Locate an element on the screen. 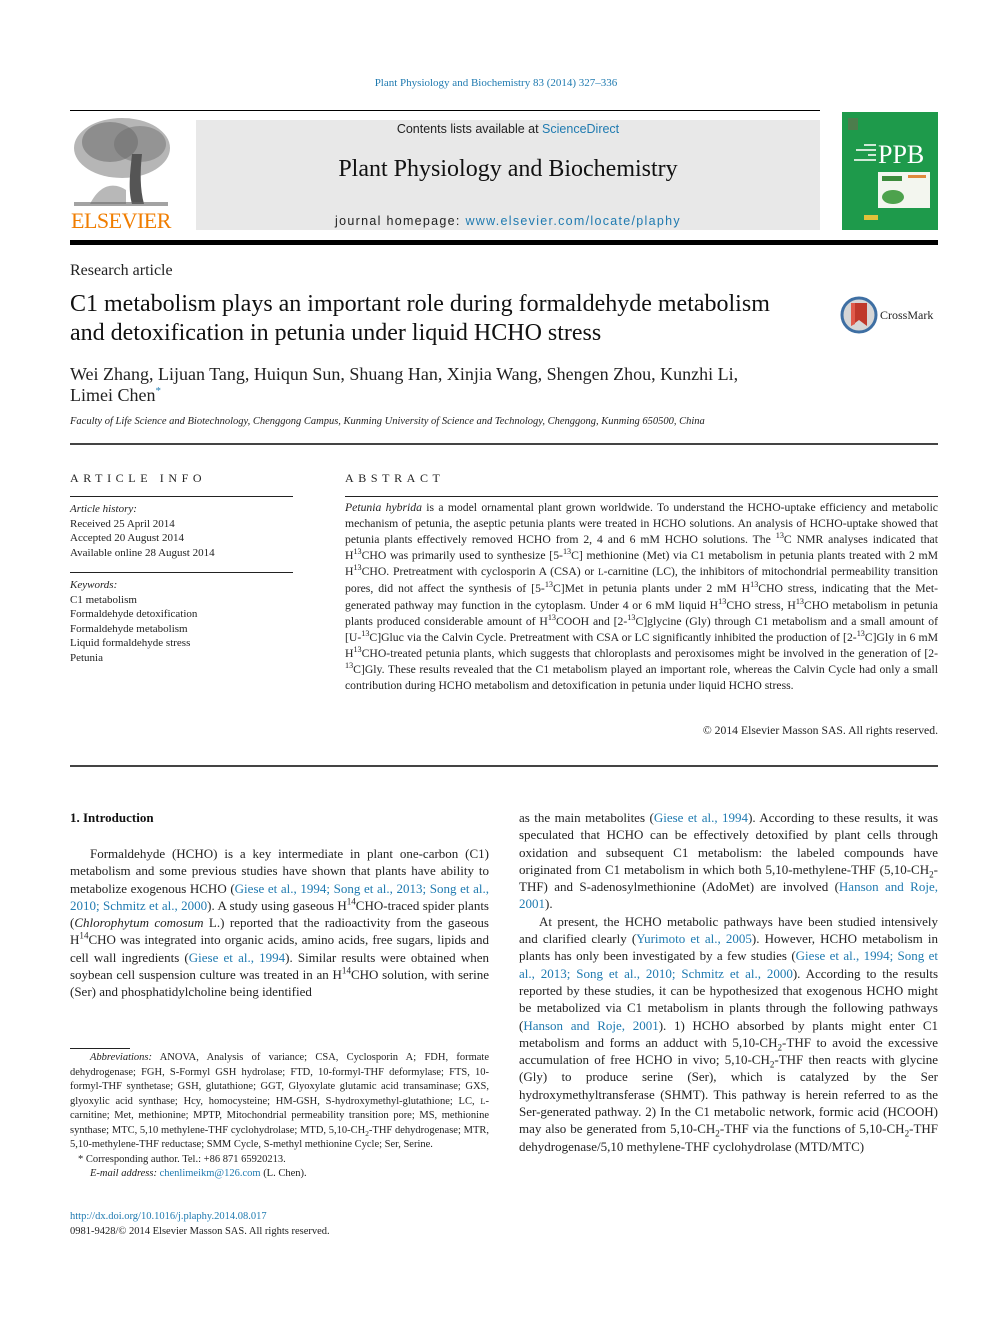 The width and height of the screenshot is (992, 1323). history-received: Received 25 April 2014 is located at coordinates (122, 523).